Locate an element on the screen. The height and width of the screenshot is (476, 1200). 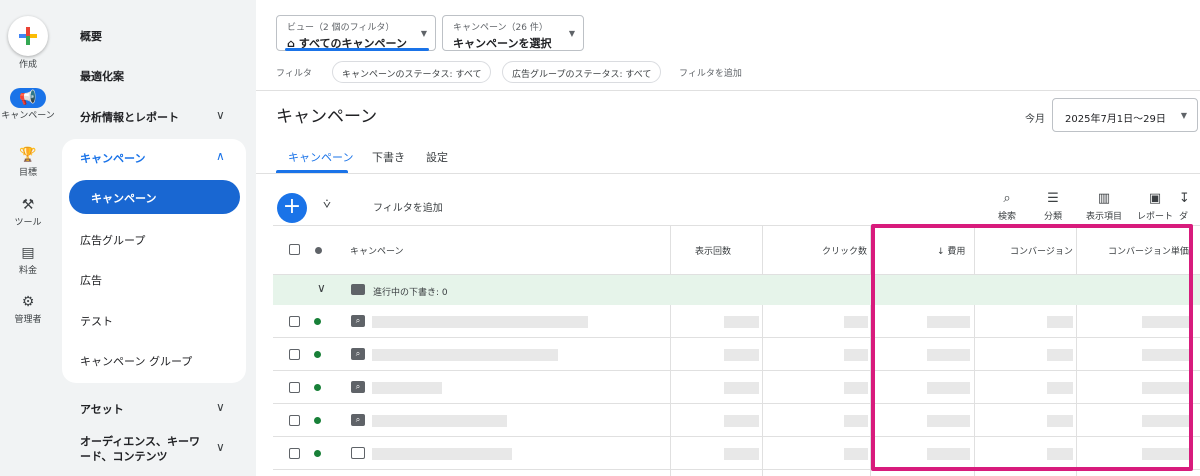
megaphone-icon: 📢 is located at coordinates (28, 98).